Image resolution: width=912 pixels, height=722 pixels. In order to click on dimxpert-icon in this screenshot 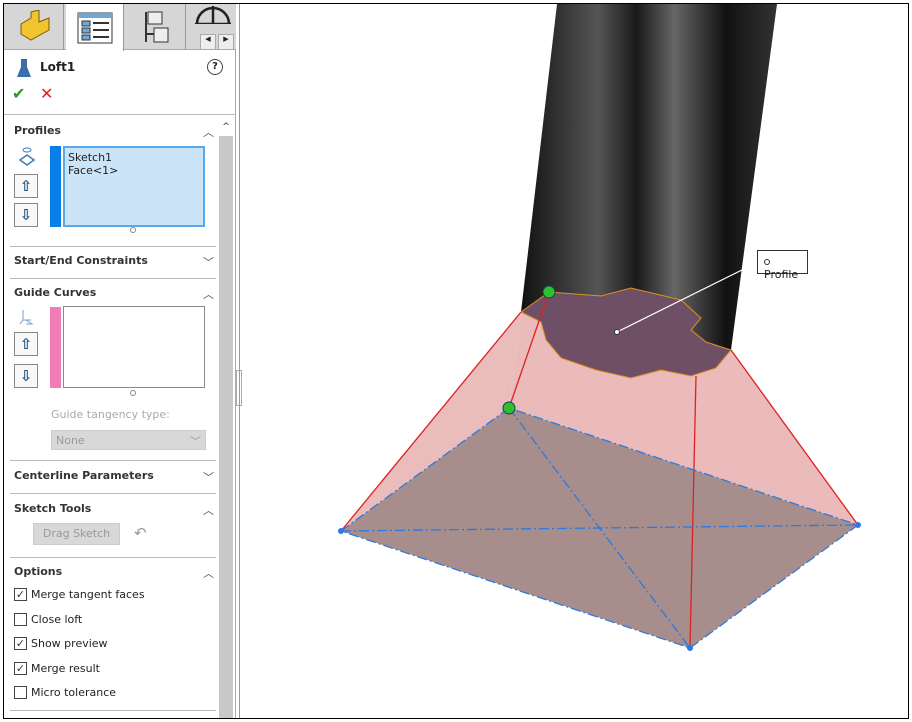, I will do `click(213, 15)`.